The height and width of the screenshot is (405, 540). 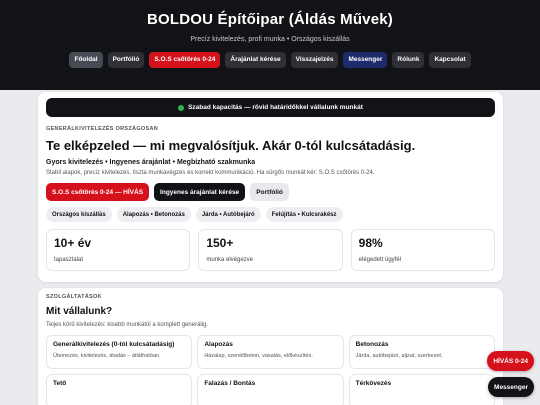 I want to click on status-dot-icon, so click(x=181, y=107).